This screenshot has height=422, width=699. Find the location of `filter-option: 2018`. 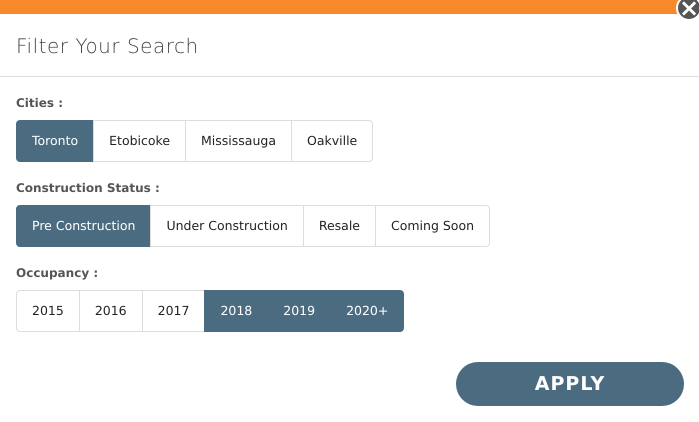

filter-option: 2018 is located at coordinates (236, 311).